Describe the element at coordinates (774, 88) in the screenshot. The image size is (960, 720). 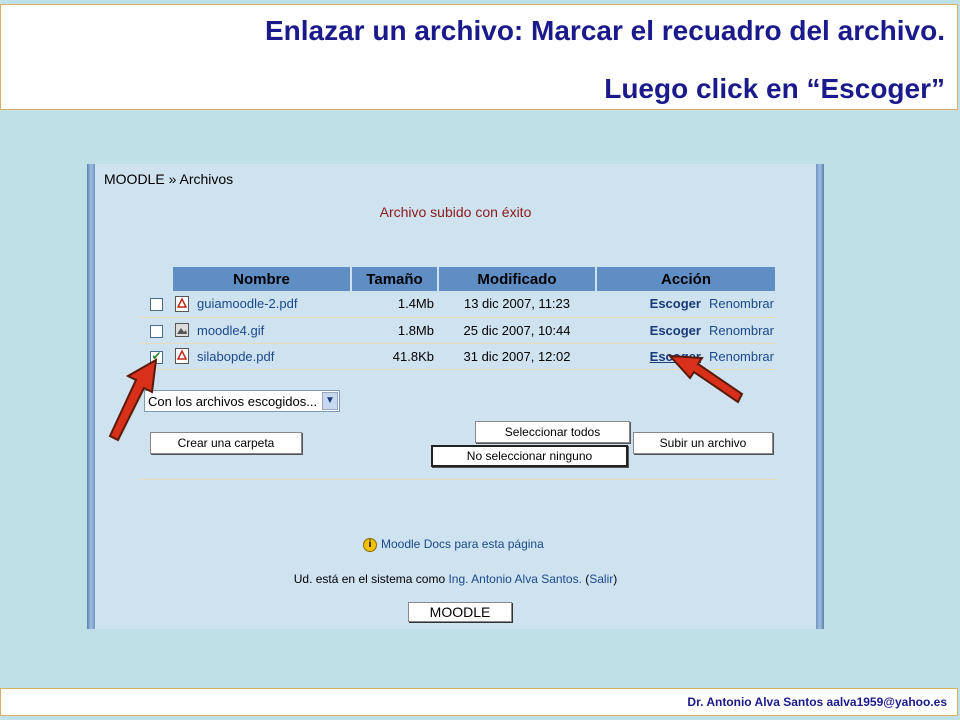
I see `slide-title-line-2: Luego click en “Escoger”` at that location.